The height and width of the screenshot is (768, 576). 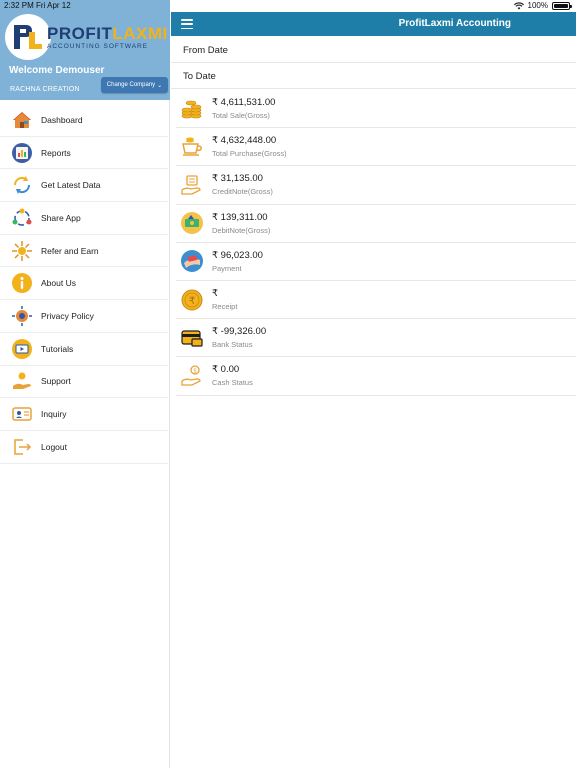 What do you see at coordinates (373, 50) in the screenshot?
I see `from-date-field: From Date` at bounding box center [373, 50].